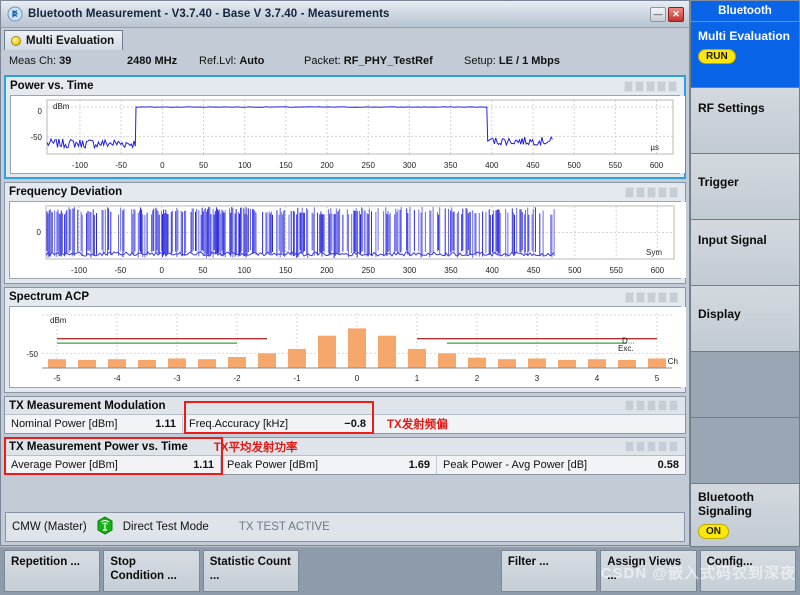  Describe the element at coordinates (417, 425) in the screenshot. I see `annotation-text: TX发射频偏` at that location.